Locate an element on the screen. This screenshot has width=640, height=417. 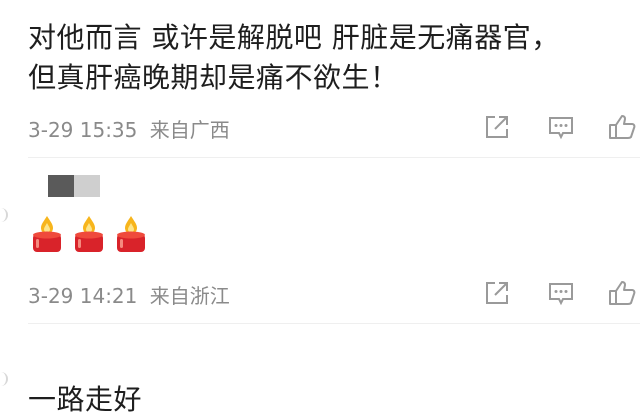
comment-text-line: 但真肝癌晚期却是痛不欲生！ is located at coordinates (213, 77).